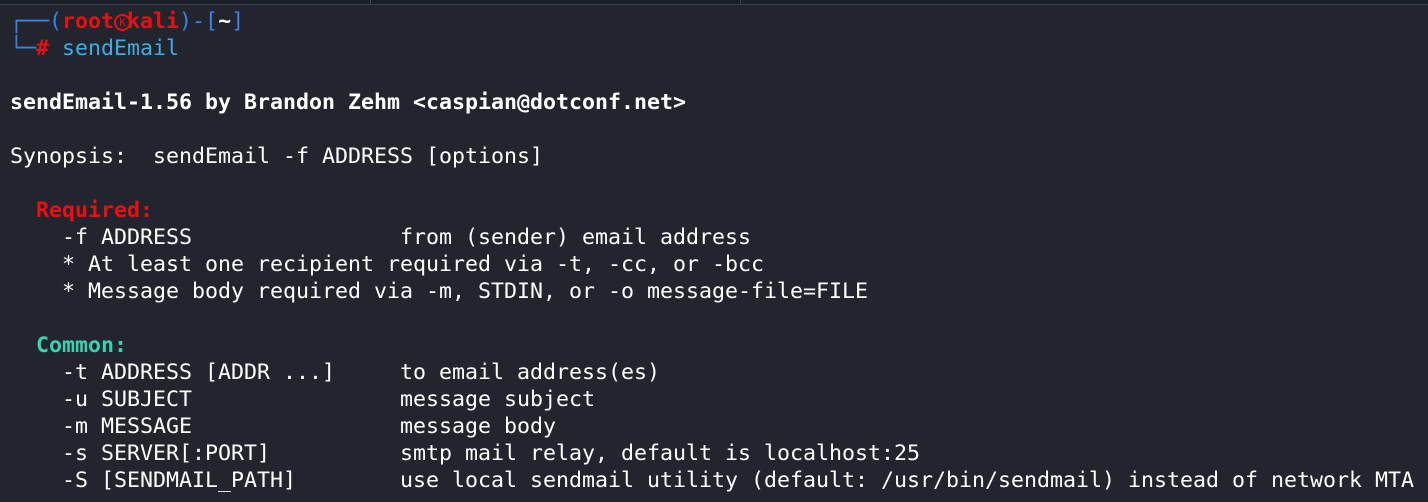 This screenshot has width=1428, height=502. I want to click on option-desc: from (sender) email address, so click(576, 237).